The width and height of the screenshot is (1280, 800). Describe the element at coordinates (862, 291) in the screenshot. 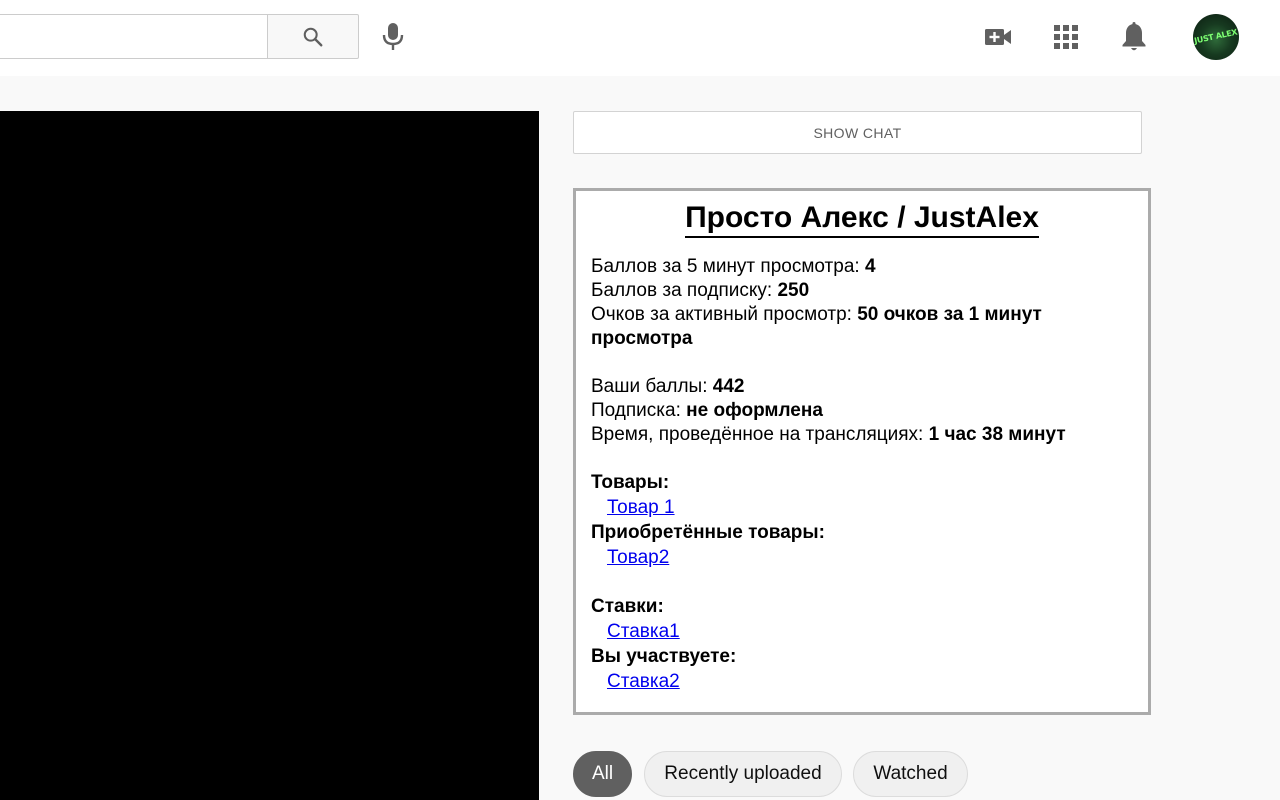

I see `points-sub-row: Баллов за подписку: 250` at that location.